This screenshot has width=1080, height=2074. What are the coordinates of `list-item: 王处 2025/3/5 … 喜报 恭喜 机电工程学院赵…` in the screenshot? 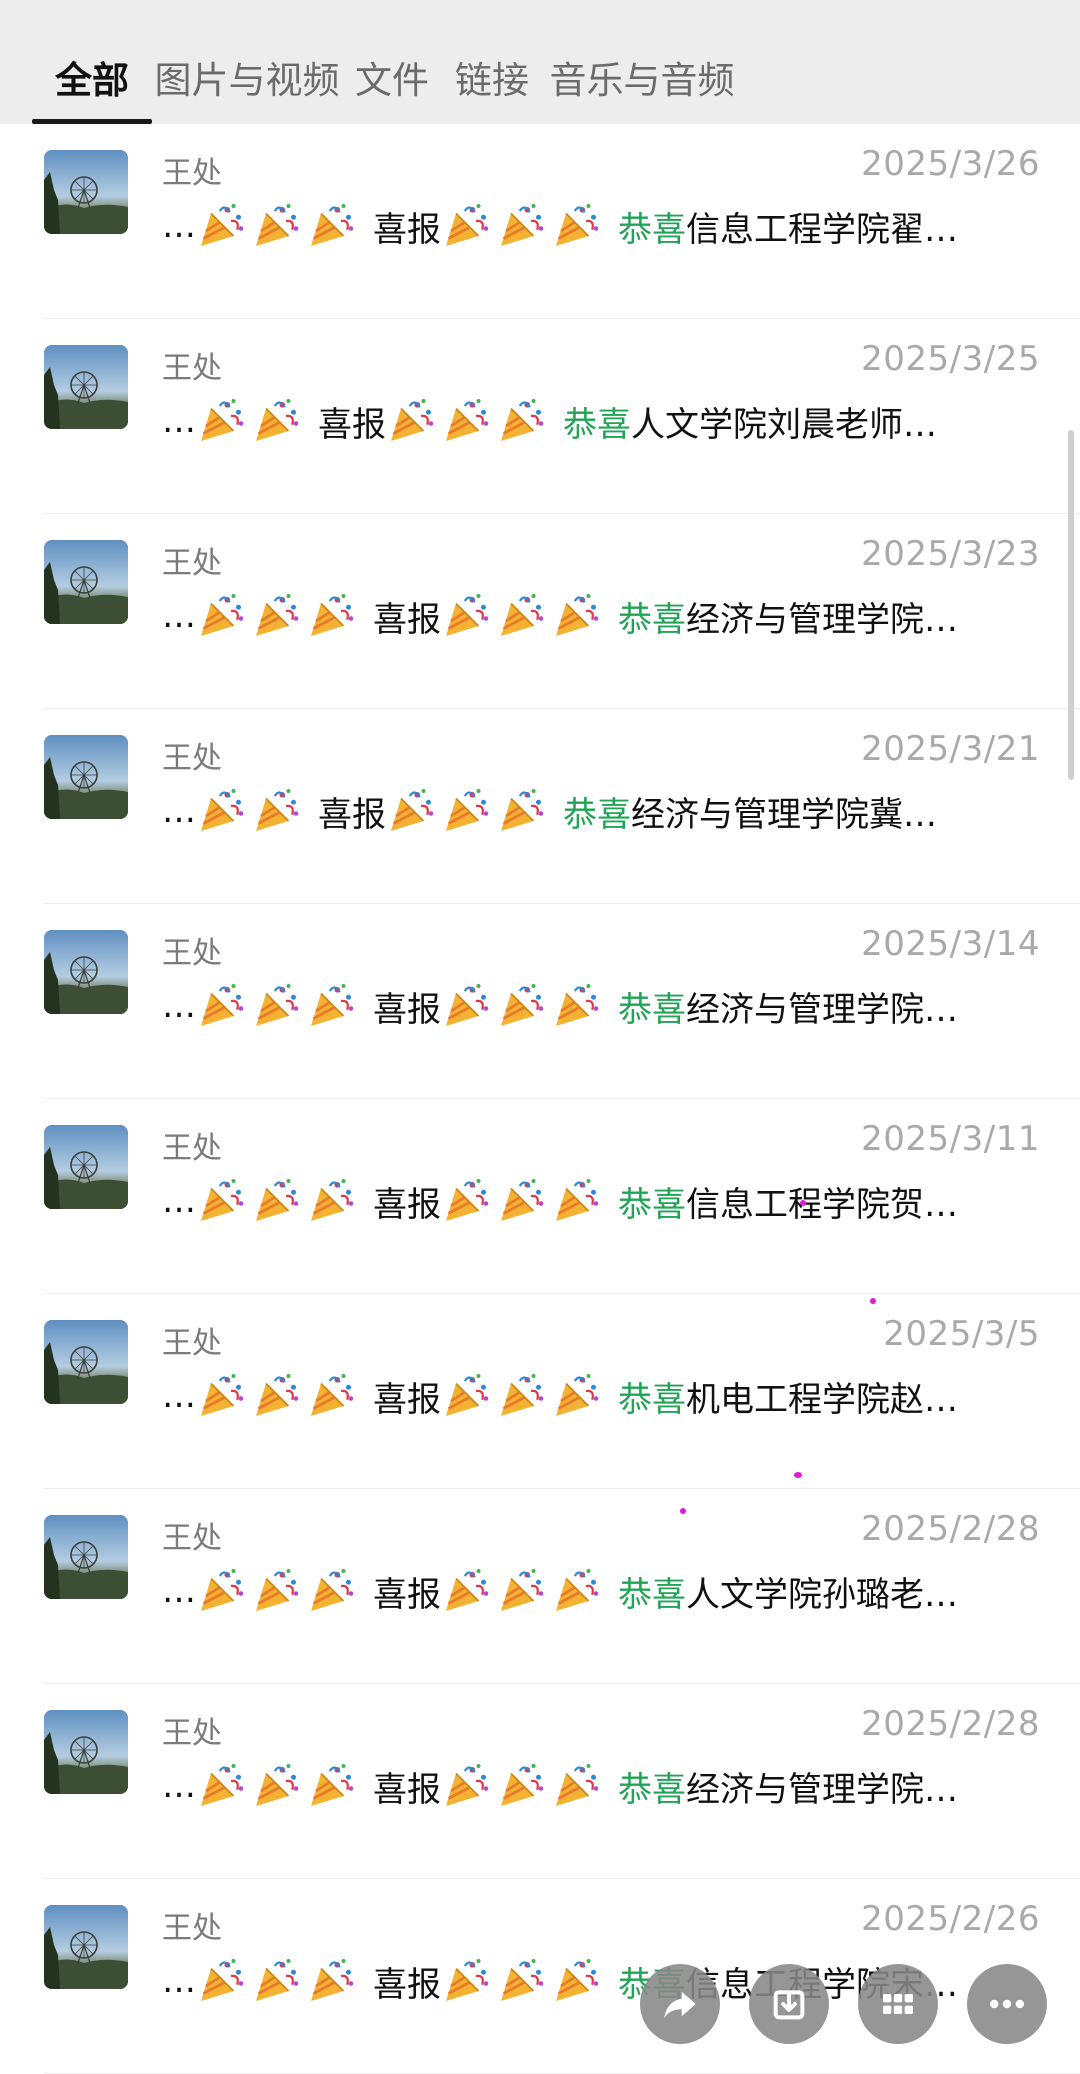 It's located at (540, 1391).